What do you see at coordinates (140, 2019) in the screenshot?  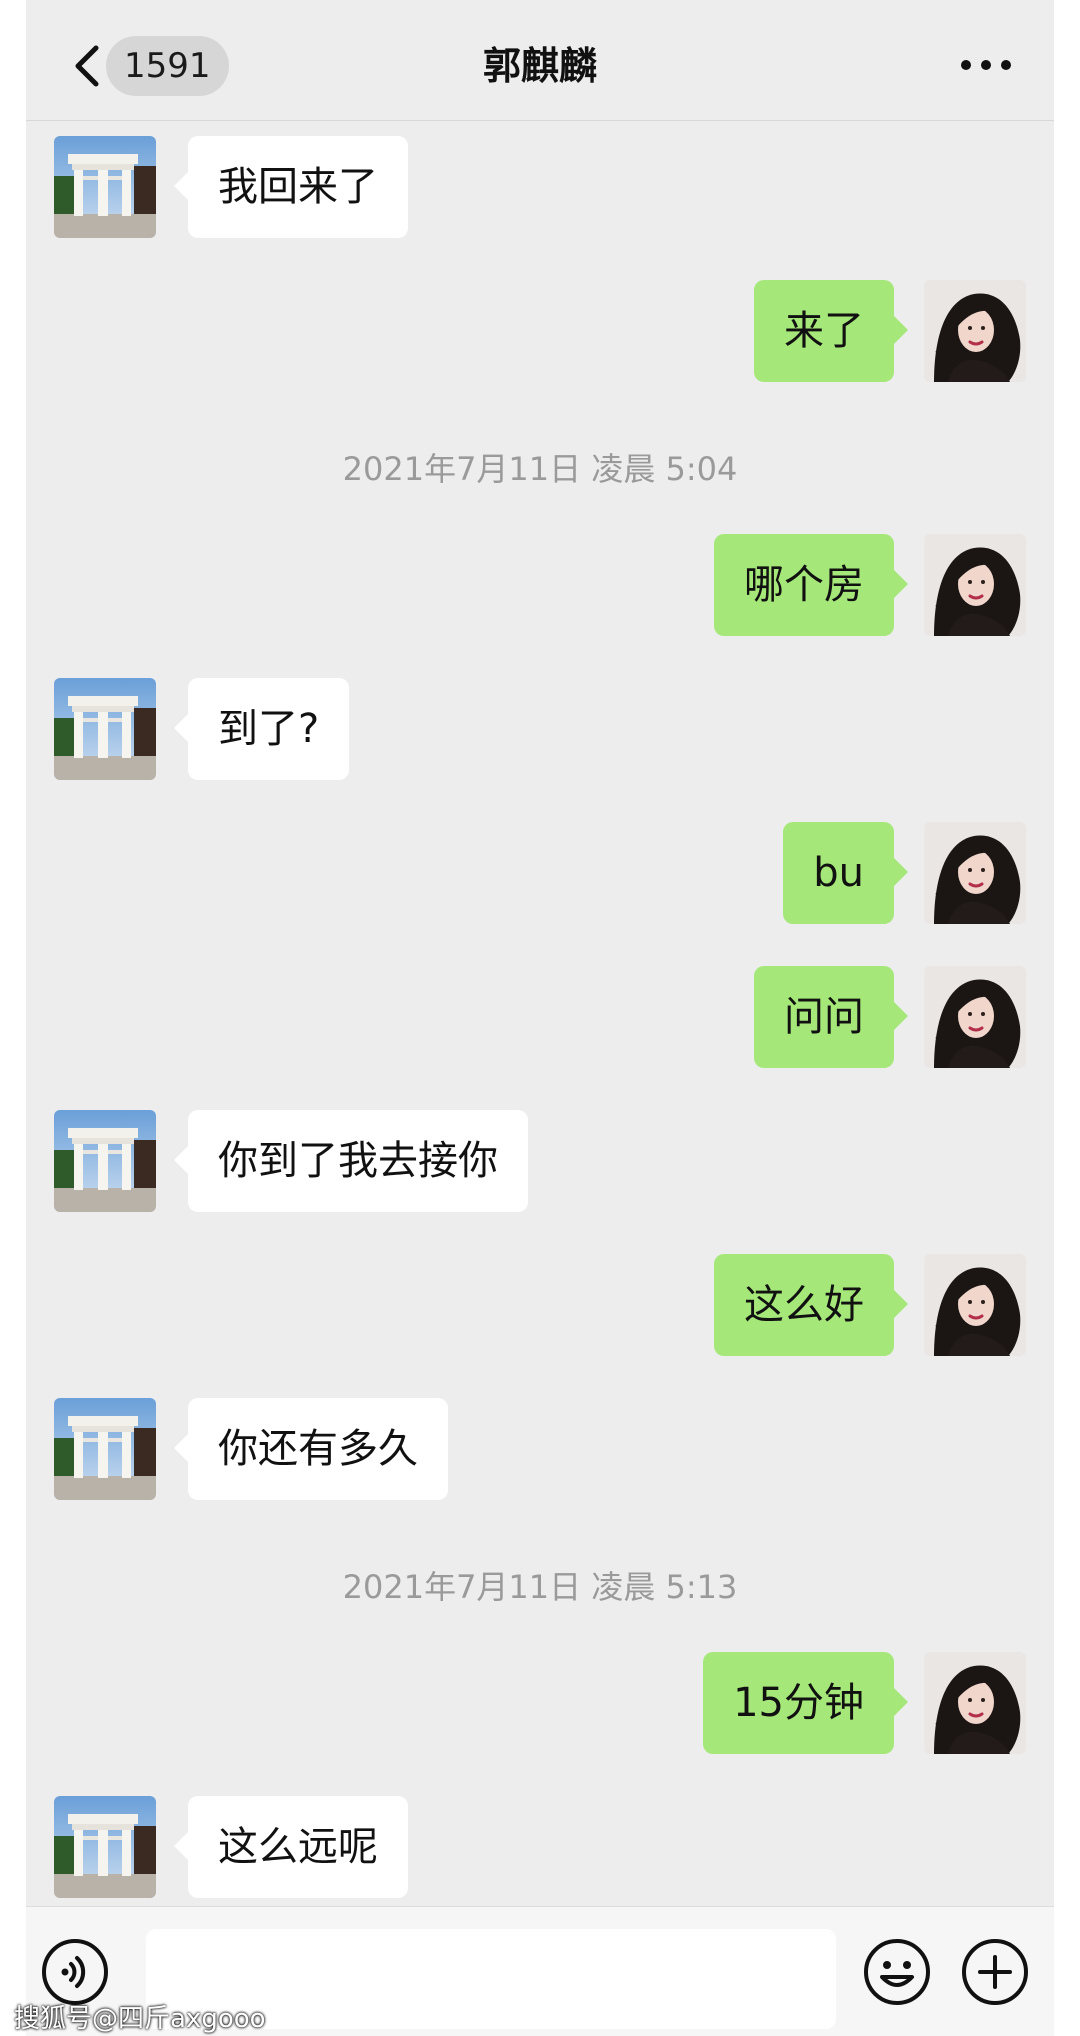 I see `watermark: 搜狐号@四斤axgooo` at bounding box center [140, 2019].